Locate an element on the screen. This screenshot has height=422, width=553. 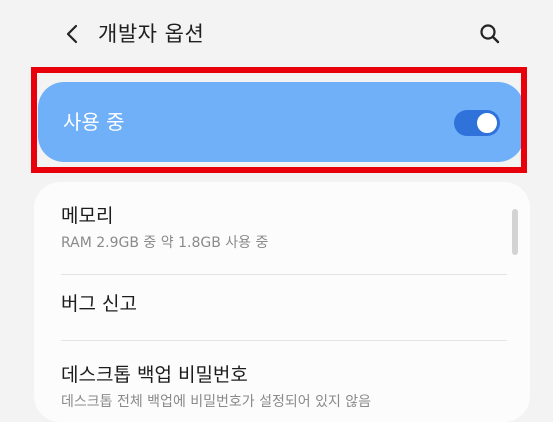
item-title: 메모리 is located at coordinates (87, 216).